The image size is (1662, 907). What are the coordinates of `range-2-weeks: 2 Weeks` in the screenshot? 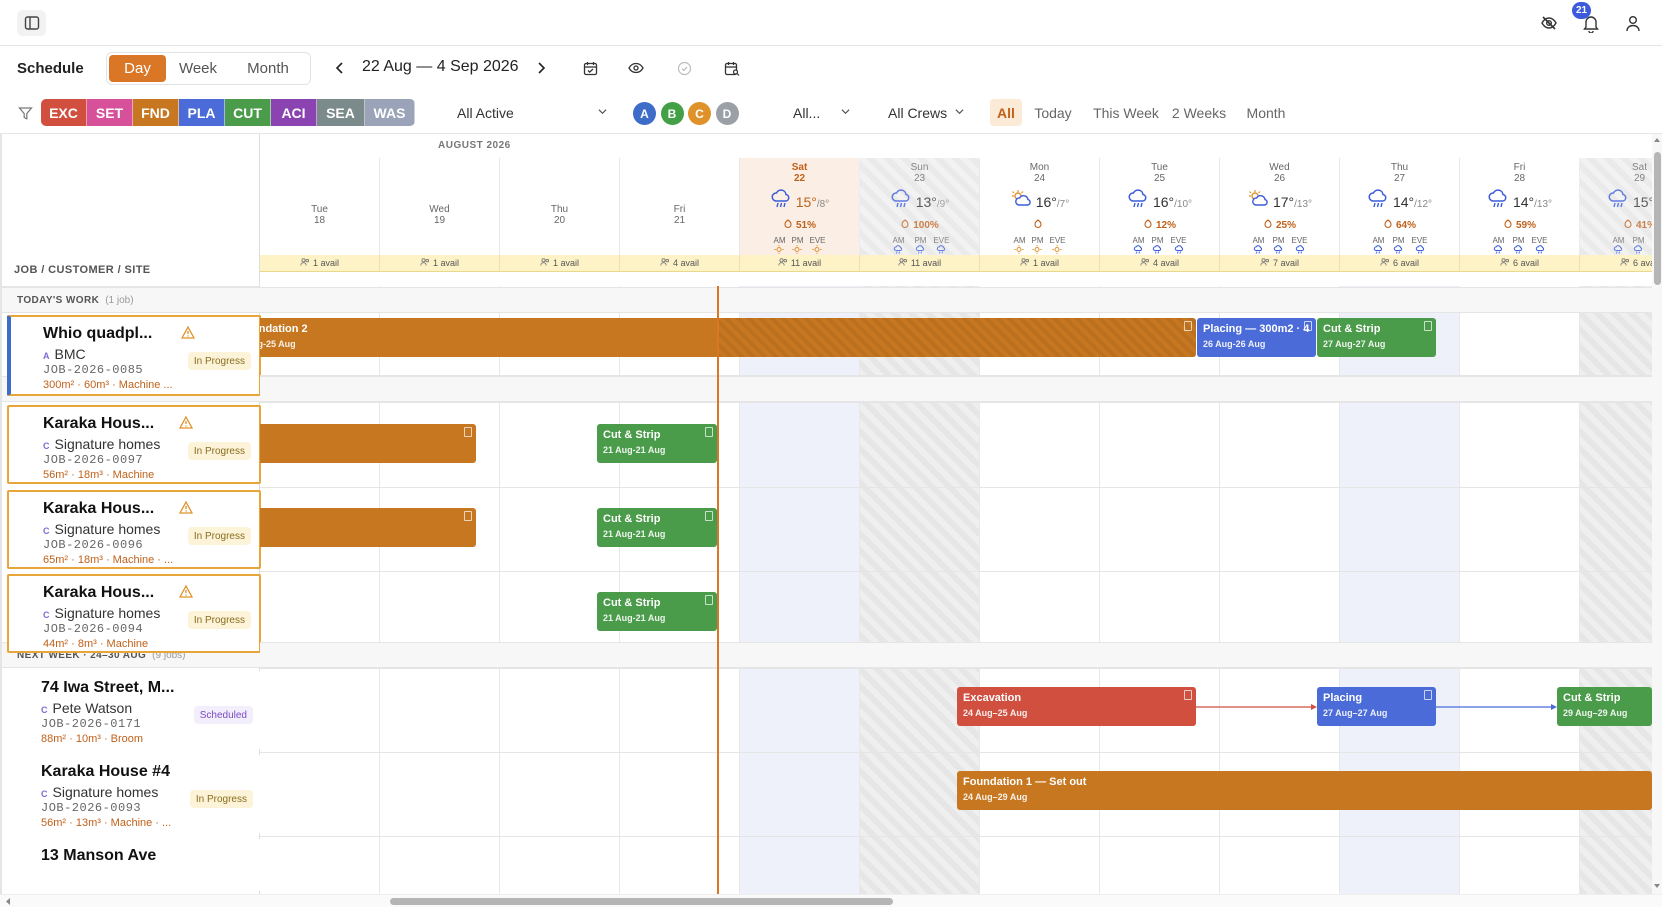 It's located at (1199, 112).